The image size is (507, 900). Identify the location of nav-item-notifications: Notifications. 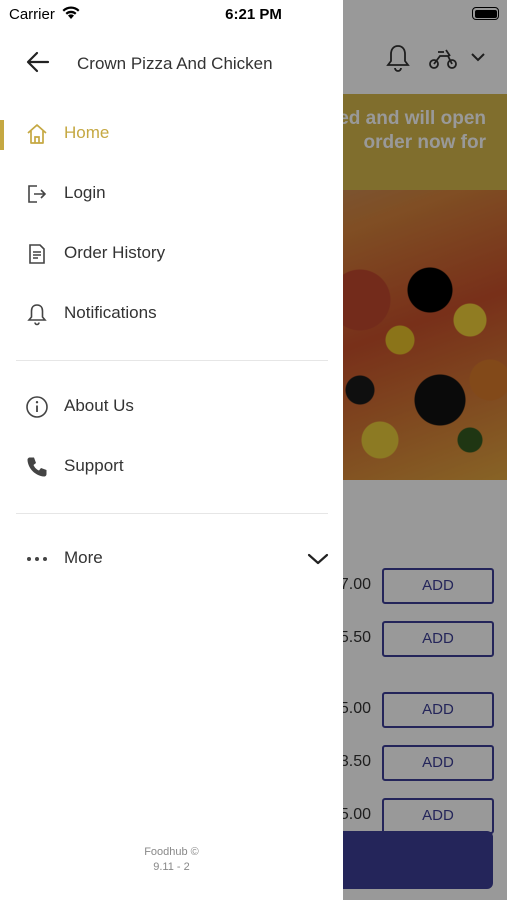
(171, 314).